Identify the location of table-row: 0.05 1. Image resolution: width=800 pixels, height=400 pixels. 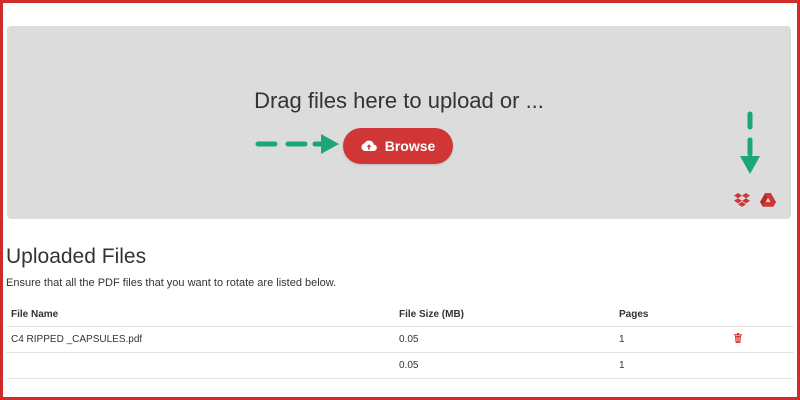
(400, 365).